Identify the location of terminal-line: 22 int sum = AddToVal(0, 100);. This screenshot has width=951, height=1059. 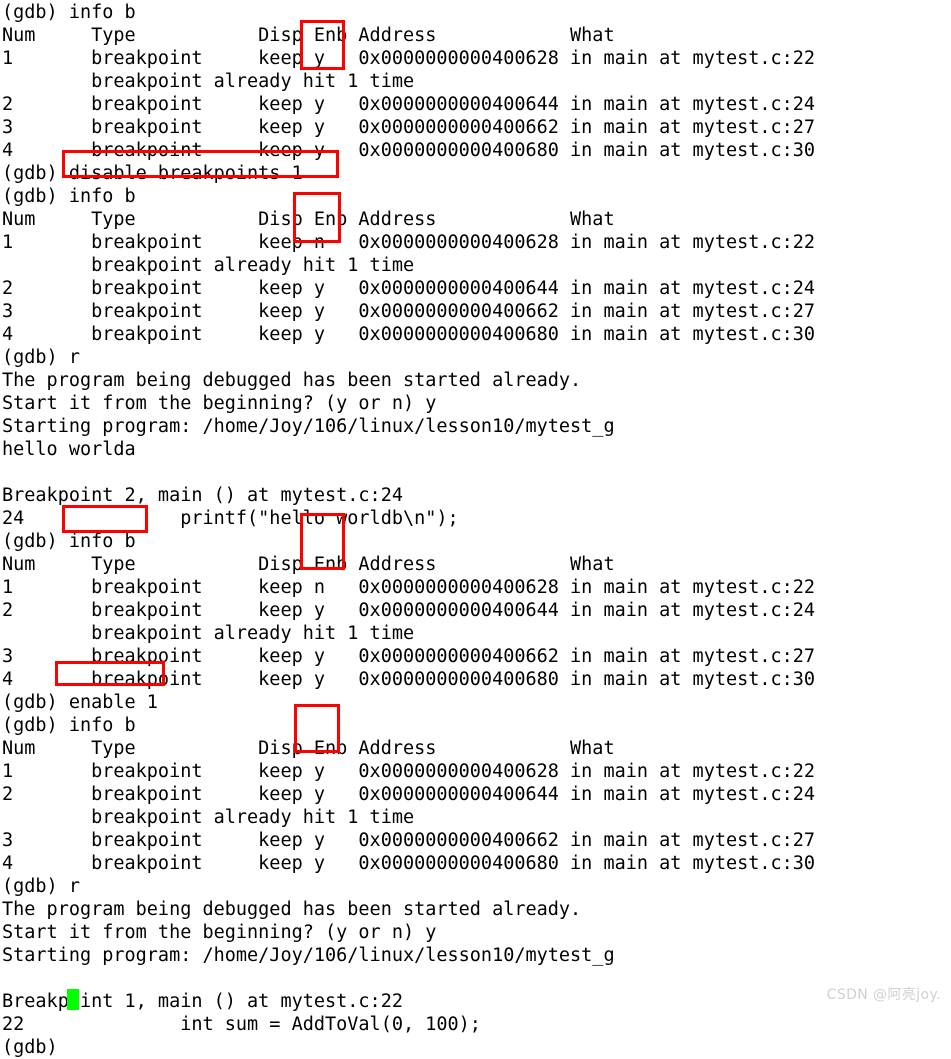
(241, 1024).